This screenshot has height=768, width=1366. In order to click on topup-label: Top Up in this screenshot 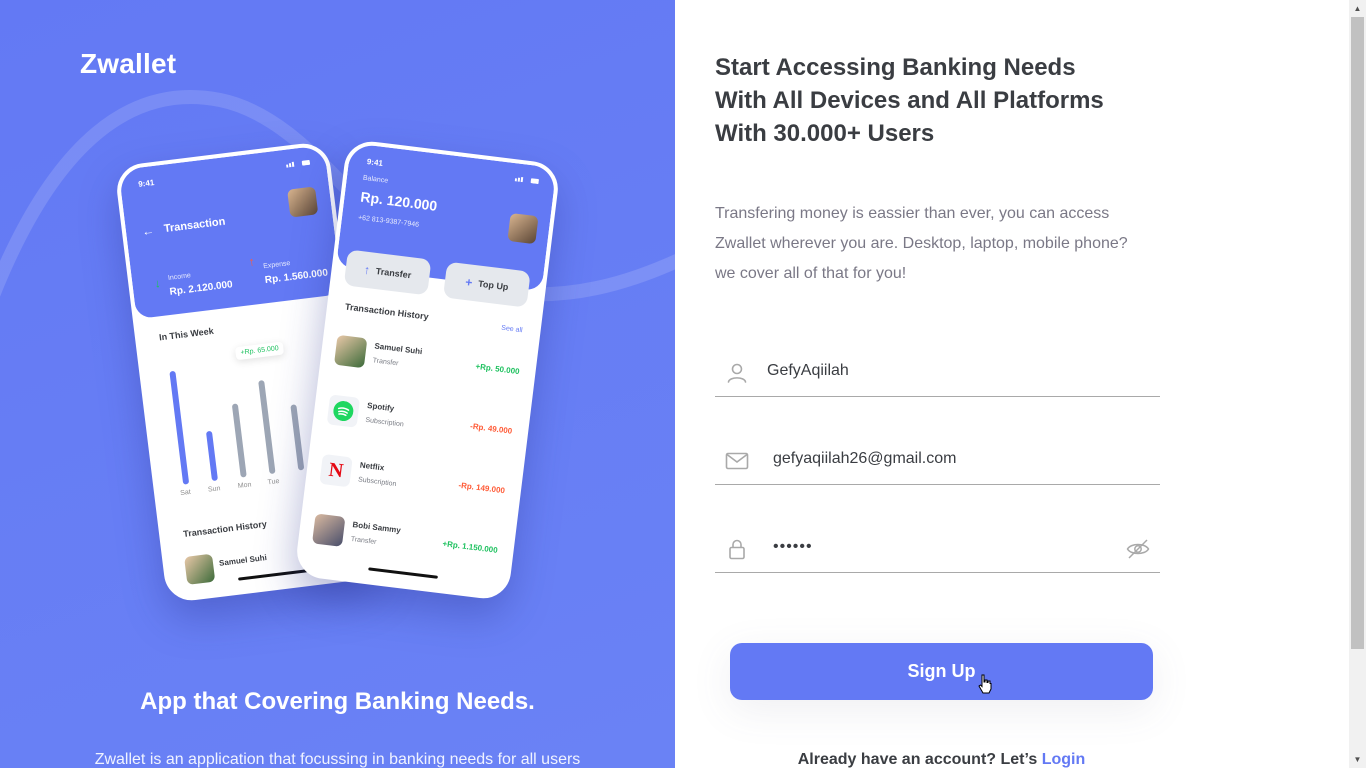, I will do `click(493, 285)`.